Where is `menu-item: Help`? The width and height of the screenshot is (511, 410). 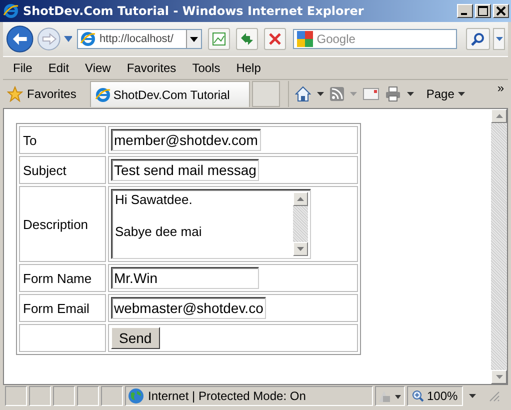 menu-item: Help is located at coordinates (248, 68).